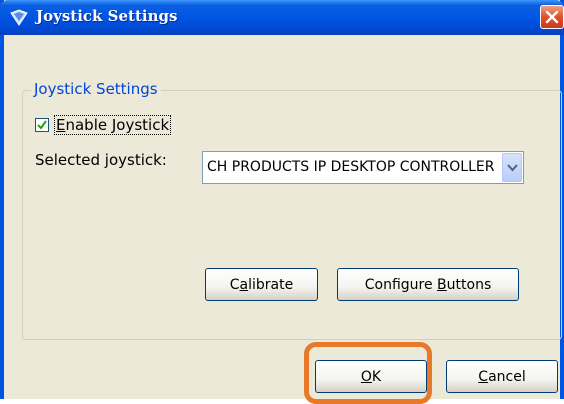 Image resolution: width=564 pixels, height=404 pixels. Describe the element at coordinates (502, 376) in the screenshot. I see `cancel-button: Cancel` at that location.